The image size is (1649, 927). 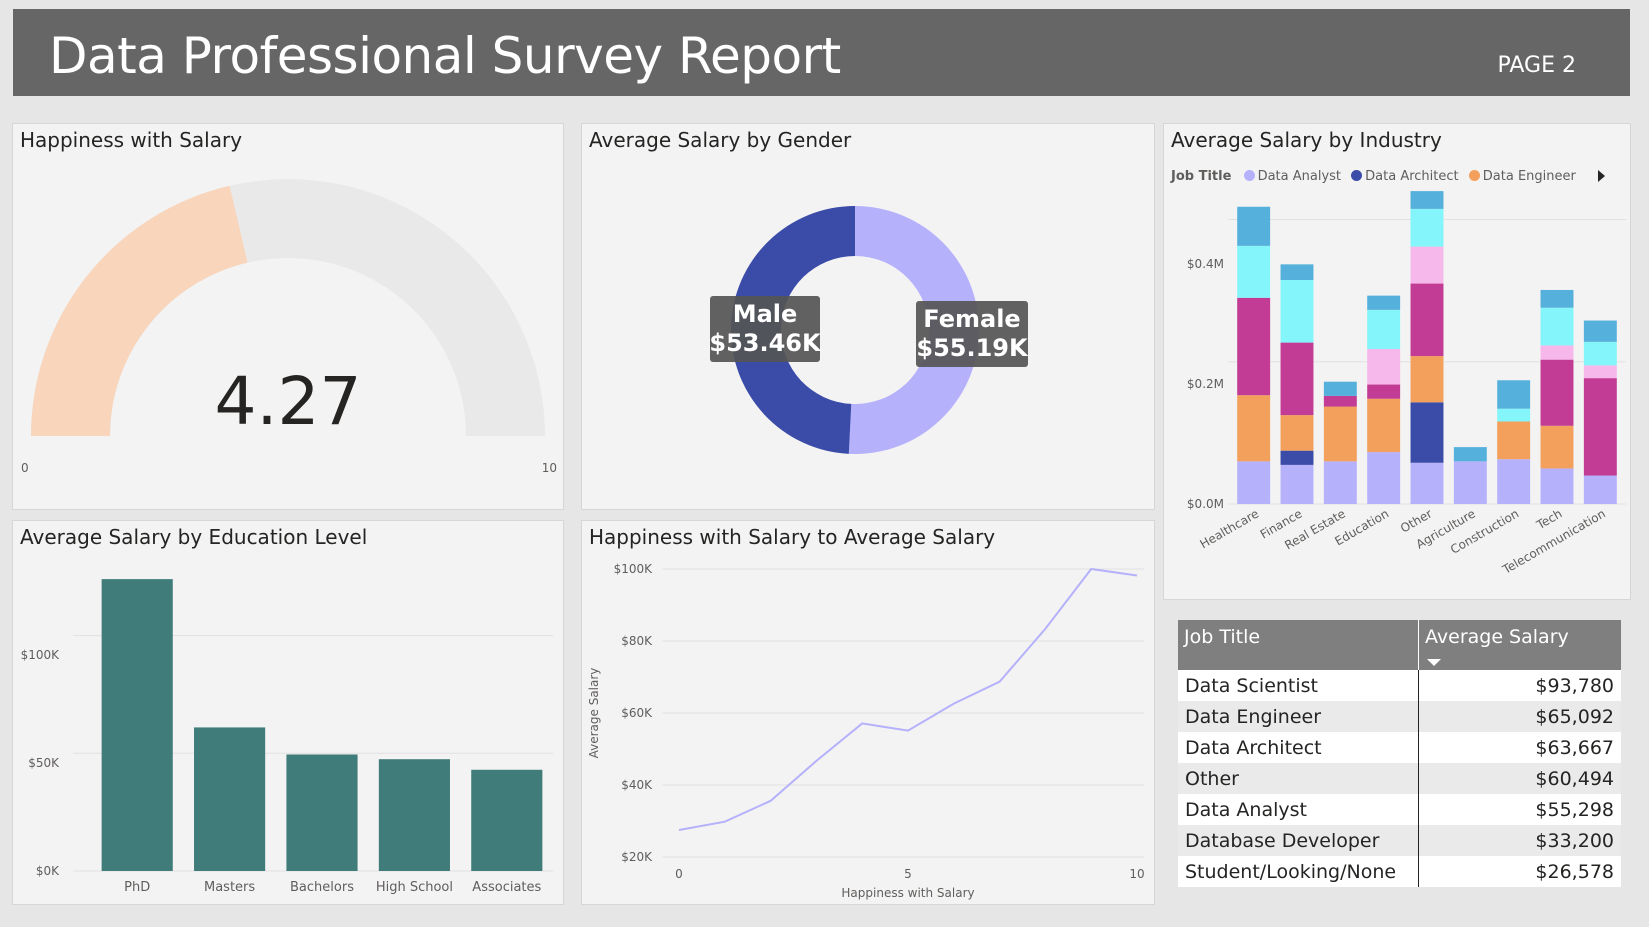 I want to click on column-header-average-salary: Average Salary, so click(x=1519, y=645).